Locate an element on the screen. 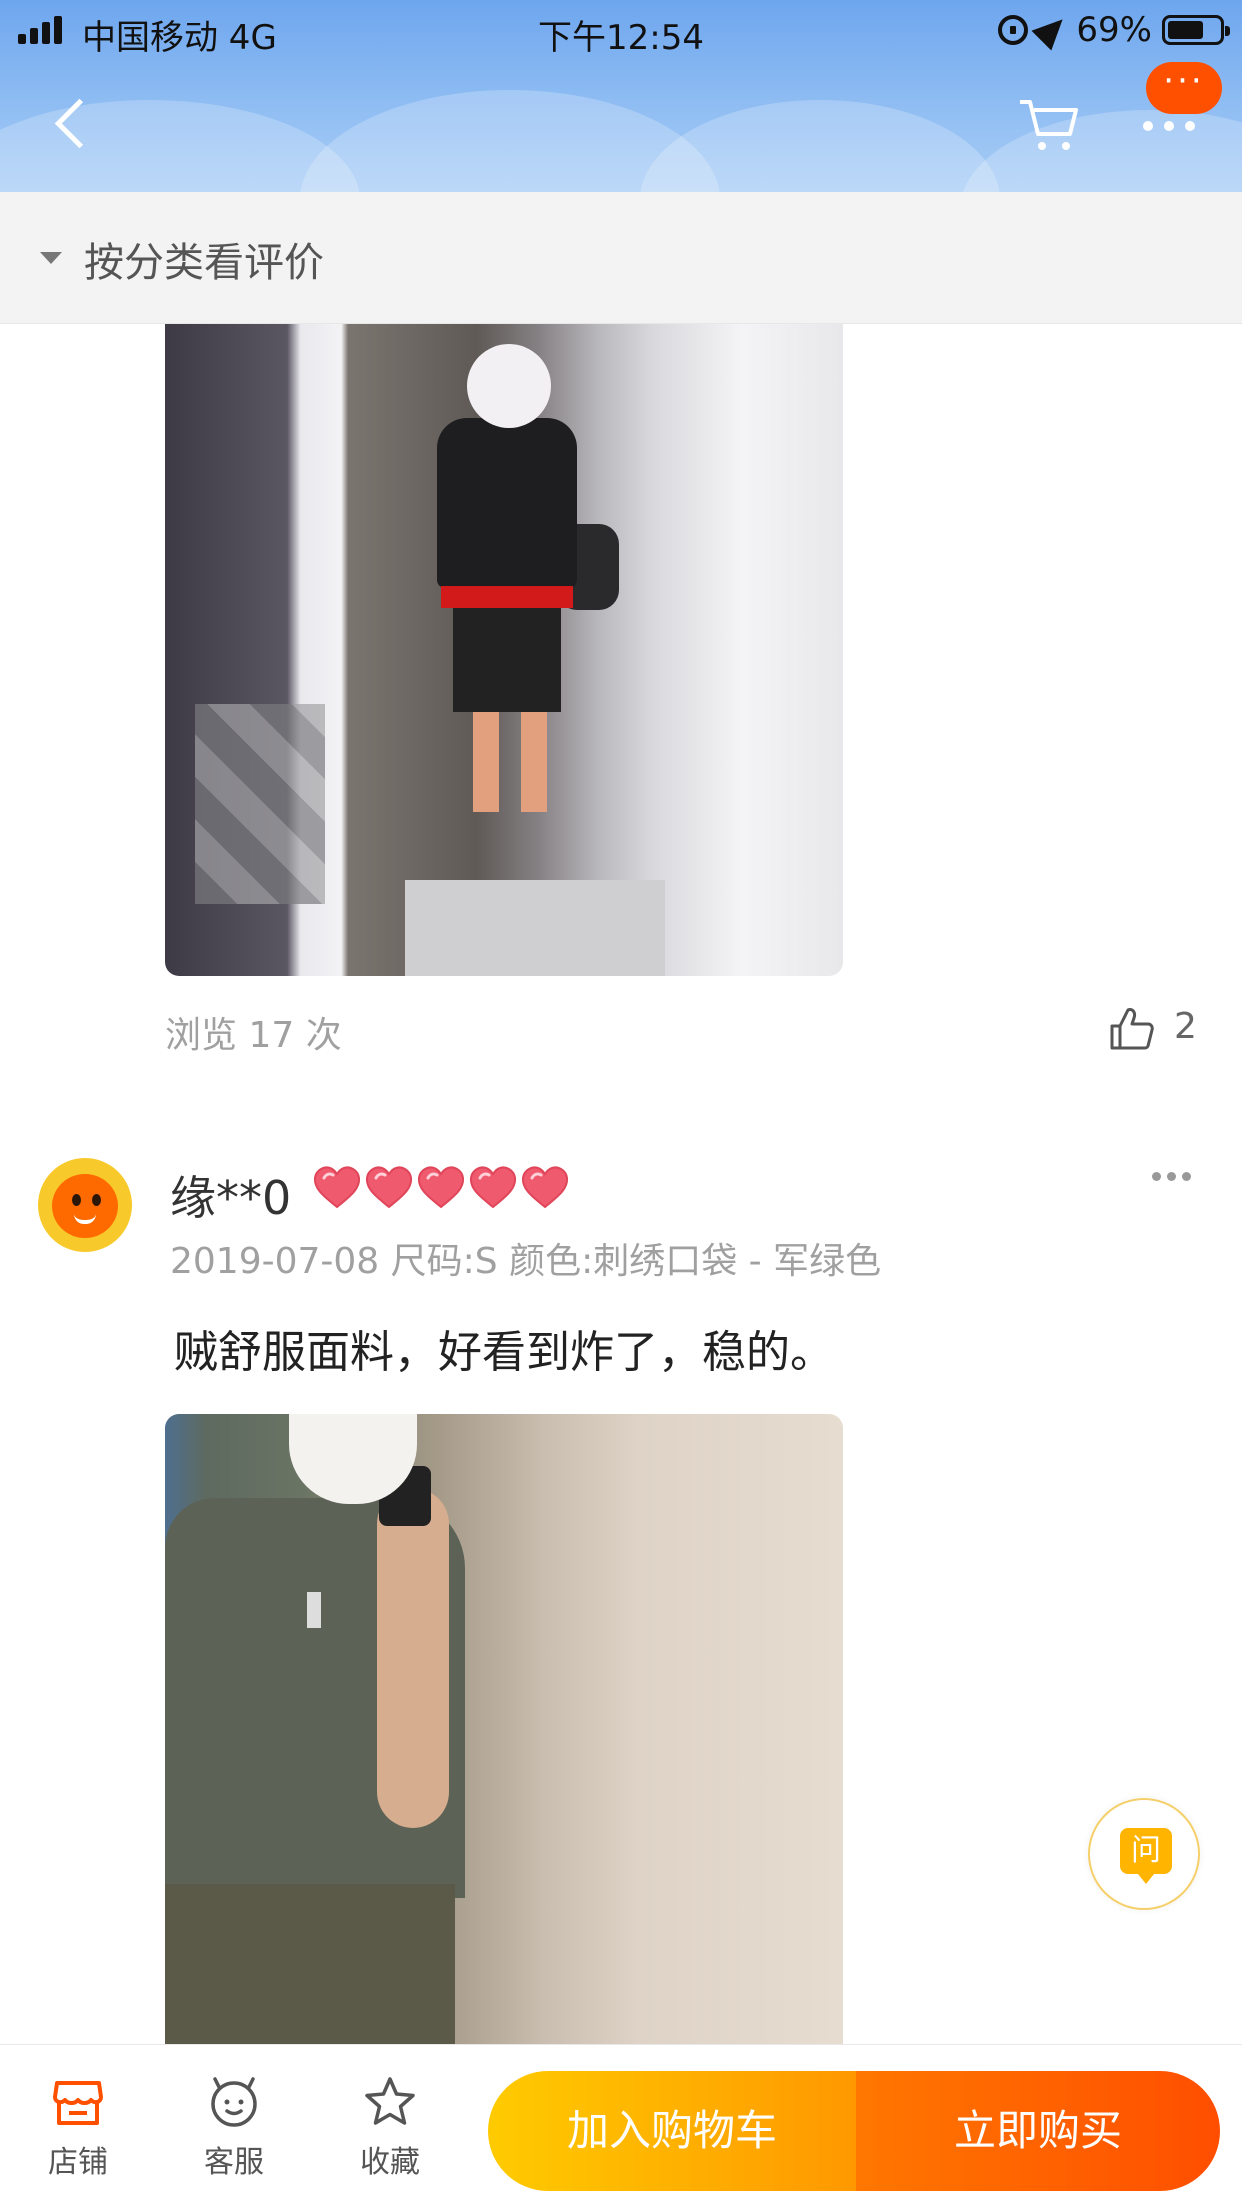 The image size is (1242, 2208). review-text: 贼舒服面料，好看到炸了，稳的。 is located at coordinates (504, 1352).